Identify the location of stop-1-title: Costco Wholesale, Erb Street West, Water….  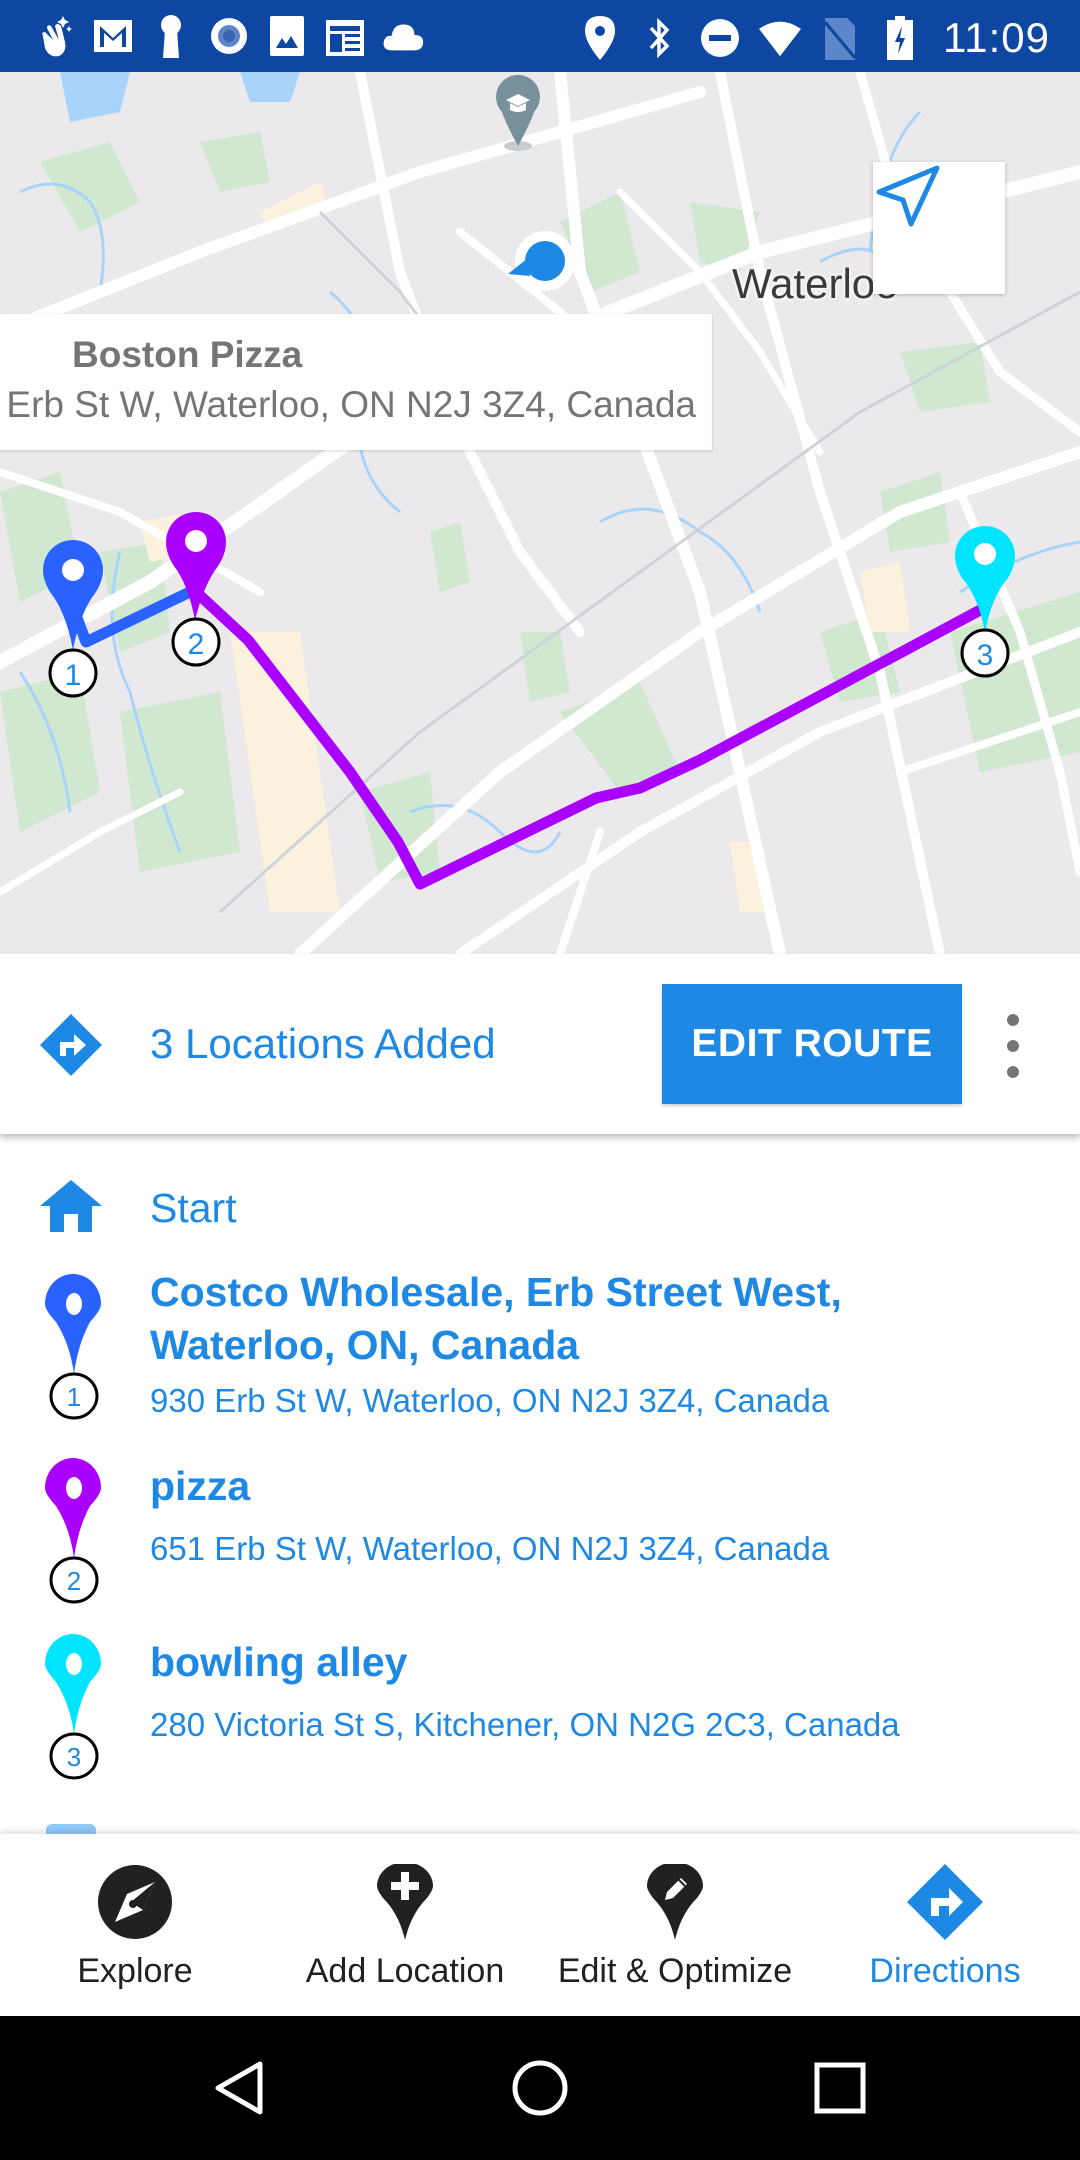
(496, 1318).